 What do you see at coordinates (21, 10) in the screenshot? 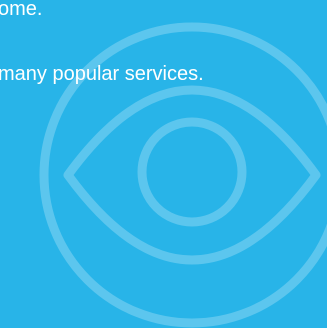
I see `body-text-line-1: ome.` at bounding box center [21, 10].